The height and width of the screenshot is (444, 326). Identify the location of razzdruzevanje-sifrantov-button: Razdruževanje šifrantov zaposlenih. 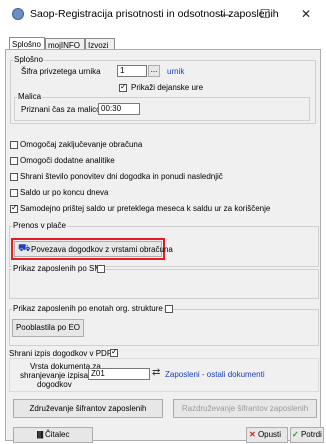
(245, 408).